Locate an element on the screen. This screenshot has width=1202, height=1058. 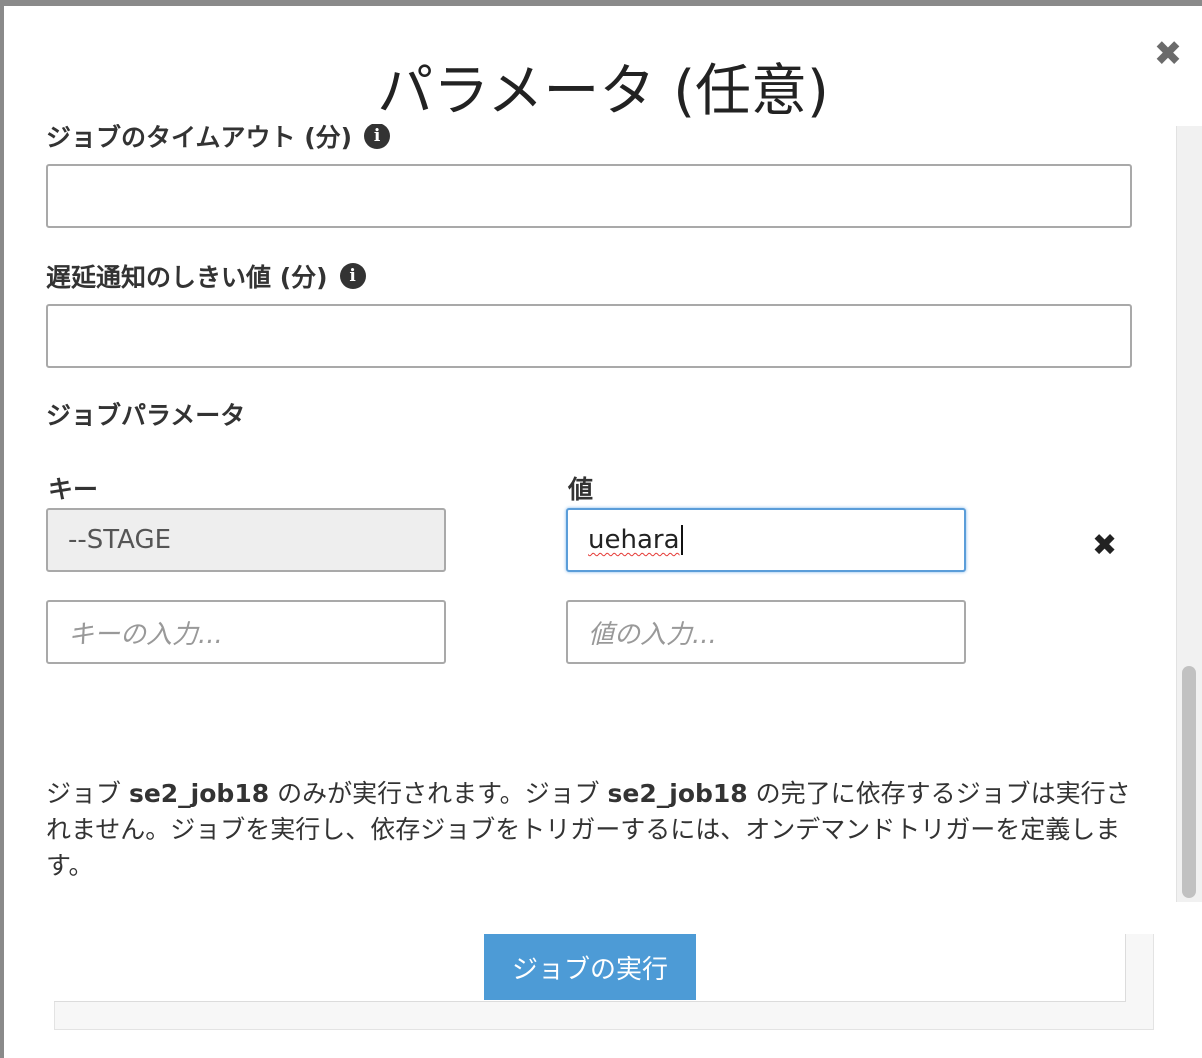
param-key-input: --STAGE is located at coordinates (246, 540).